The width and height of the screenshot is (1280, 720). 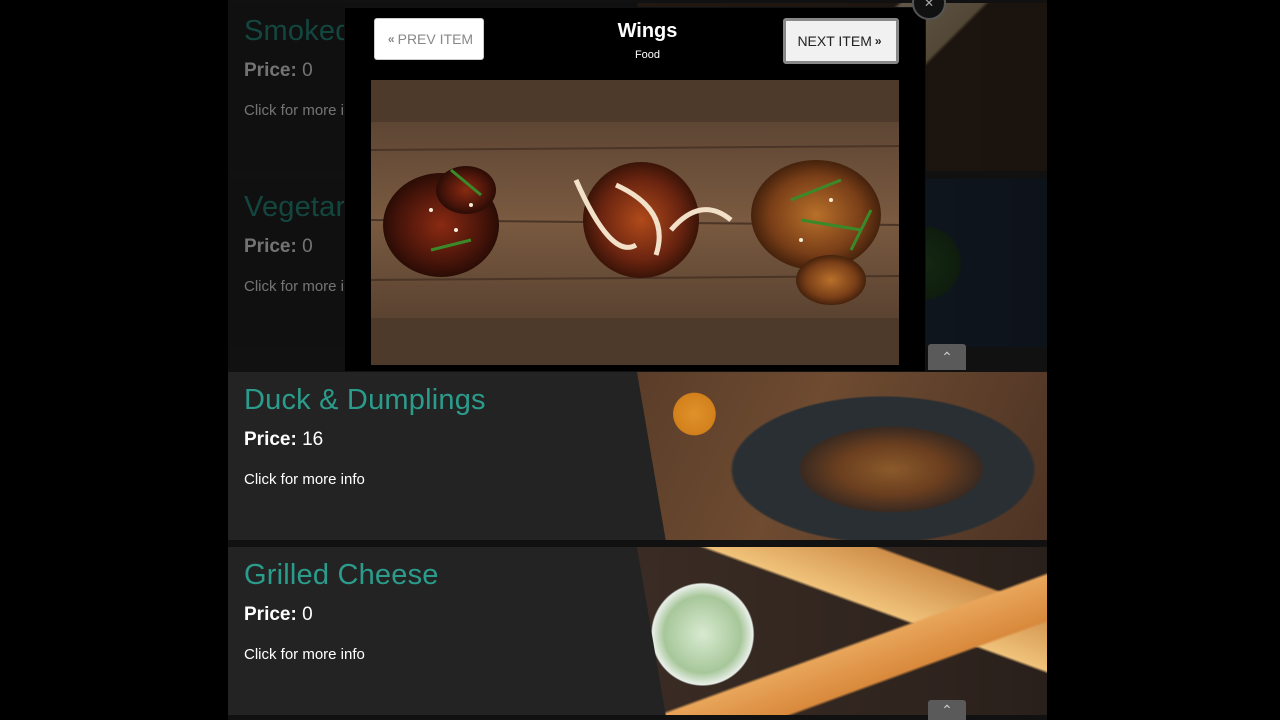 What do you see at coordinates (929, 5) in the screenshot?
I see `close-icon: ✕` at bounding box center [929, 5].